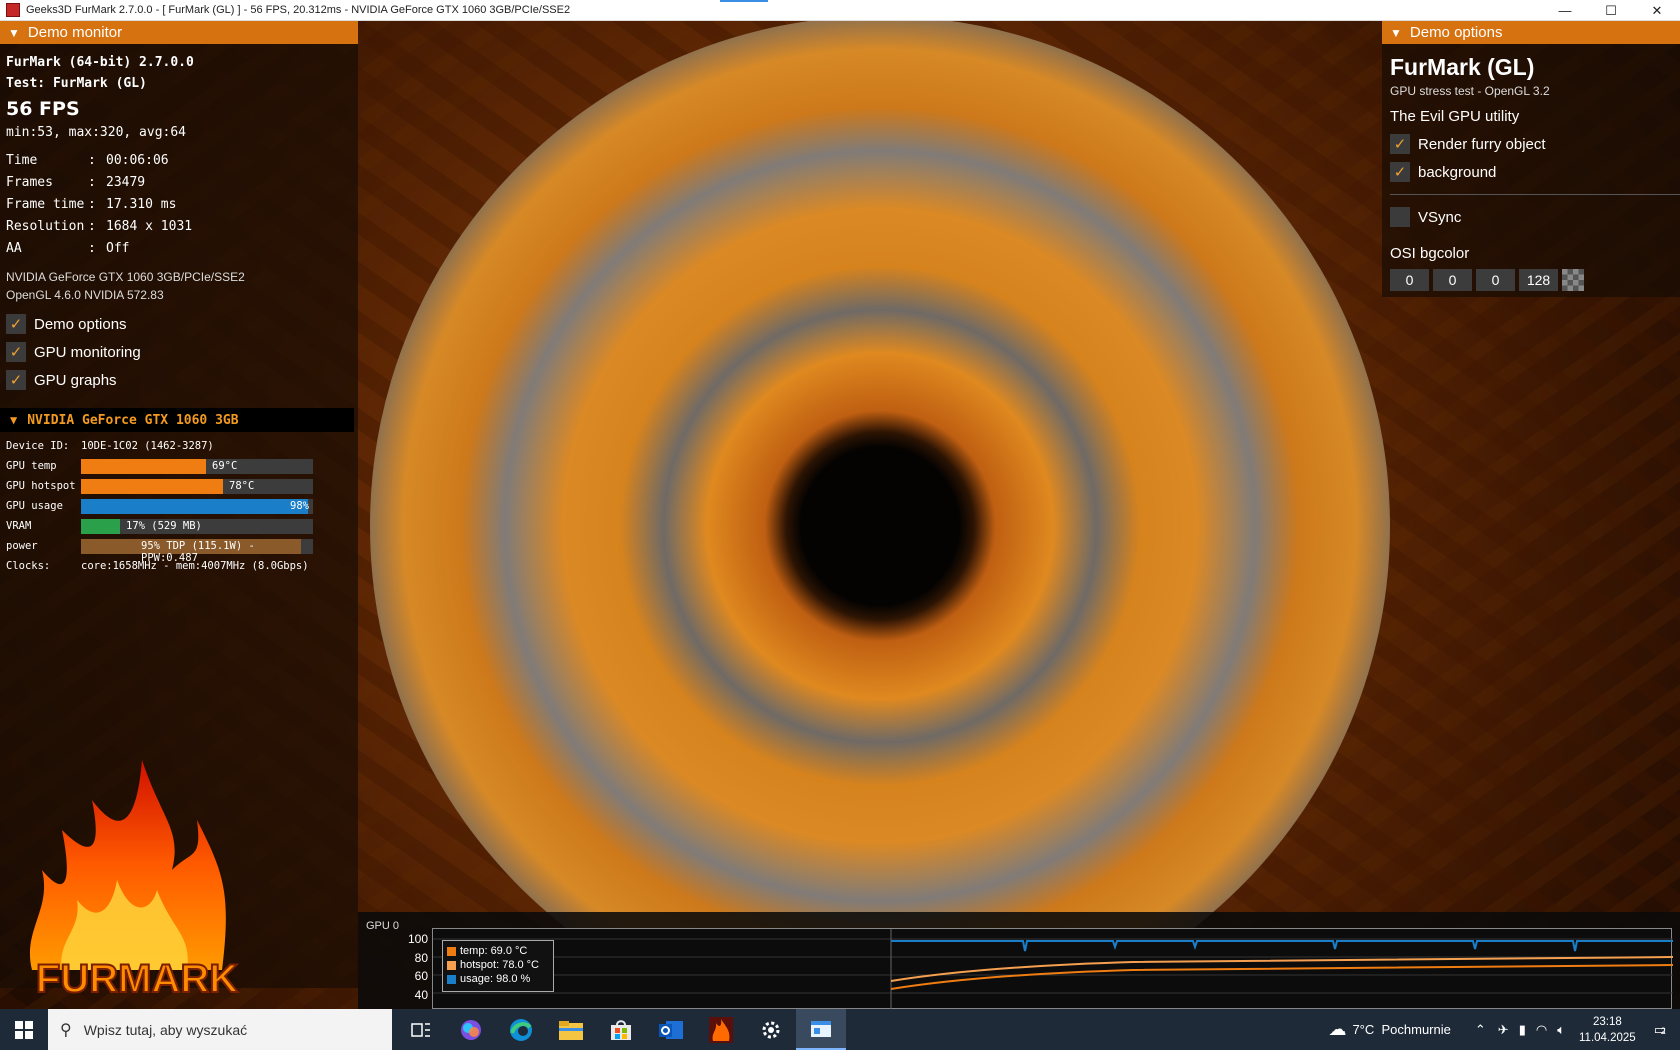 The image size is (1680, 1050). I want to click on checkbox-gpu-monitoring: ✓ GPU monitoring, so click(179, 352).